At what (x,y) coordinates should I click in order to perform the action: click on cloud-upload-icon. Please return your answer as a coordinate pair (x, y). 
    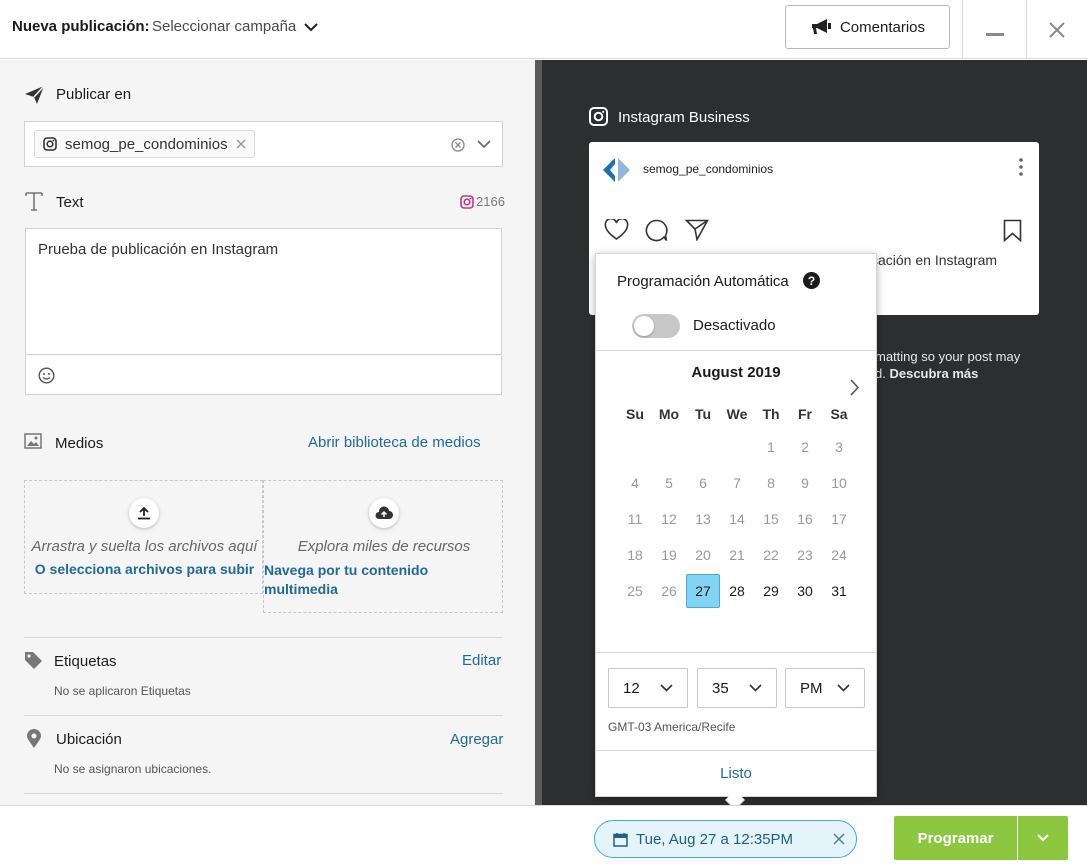
    Looking at the image, I should click on (384, 513).